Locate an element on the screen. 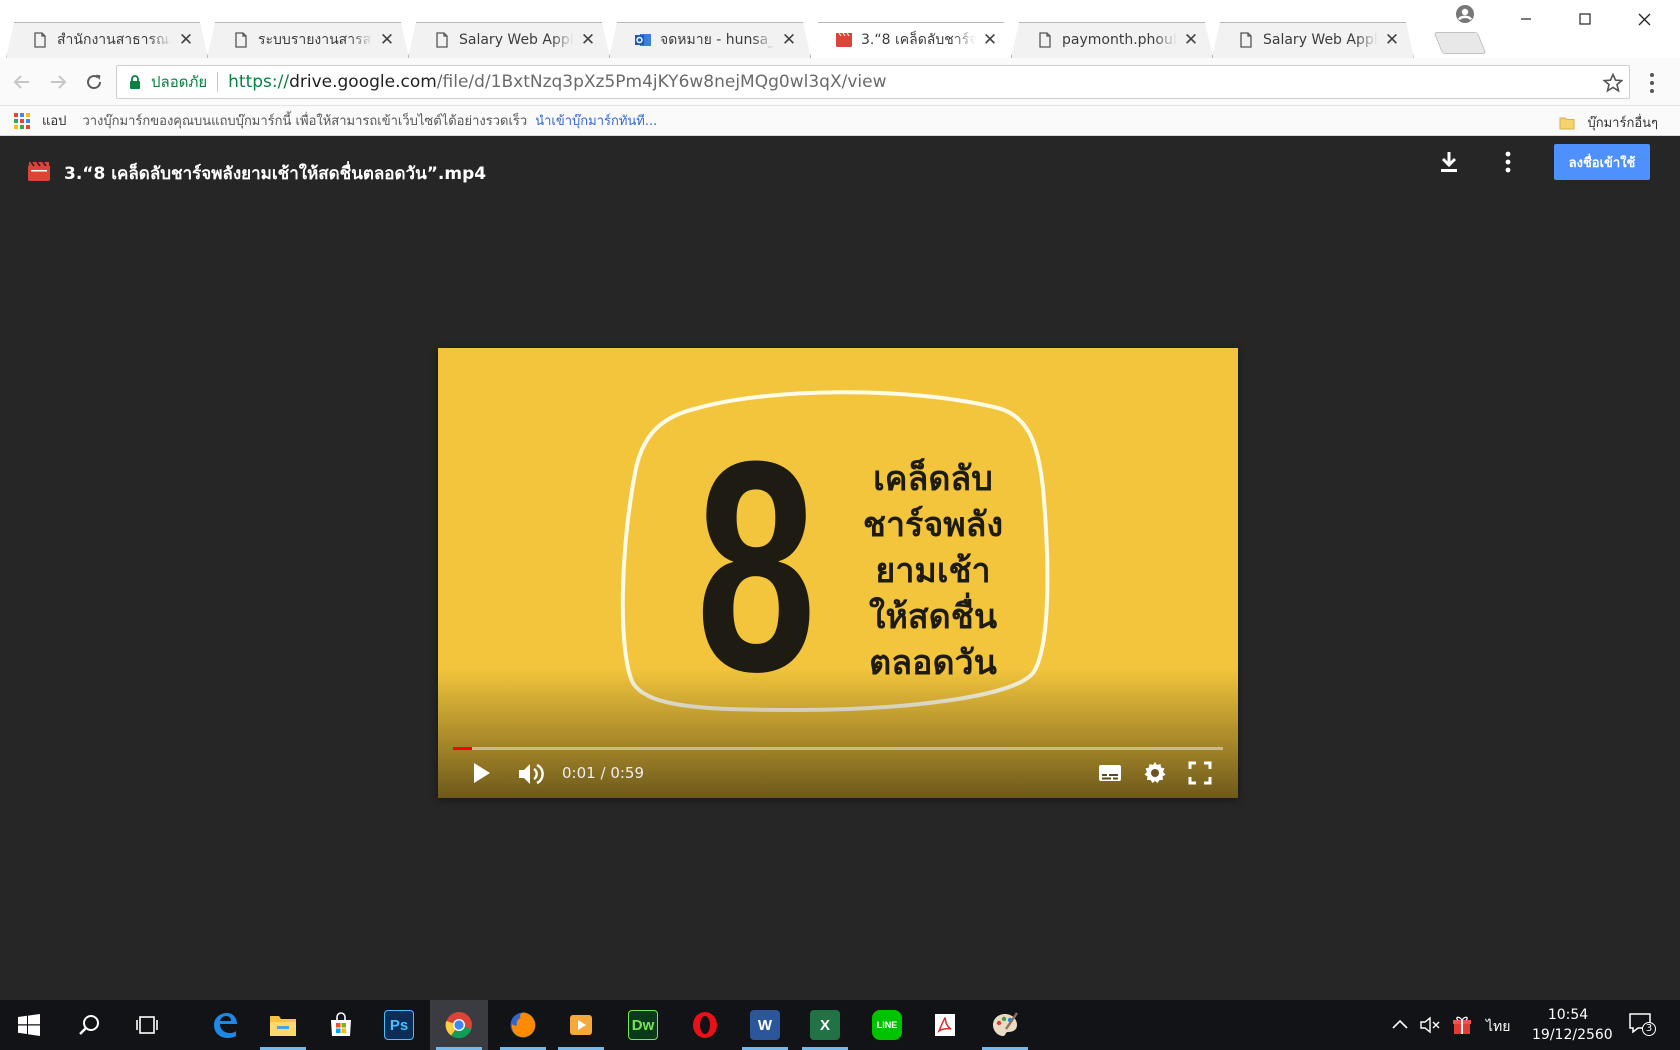 The image size is (1680, 1050). video-file-icon is located at coordinates (39, 171).